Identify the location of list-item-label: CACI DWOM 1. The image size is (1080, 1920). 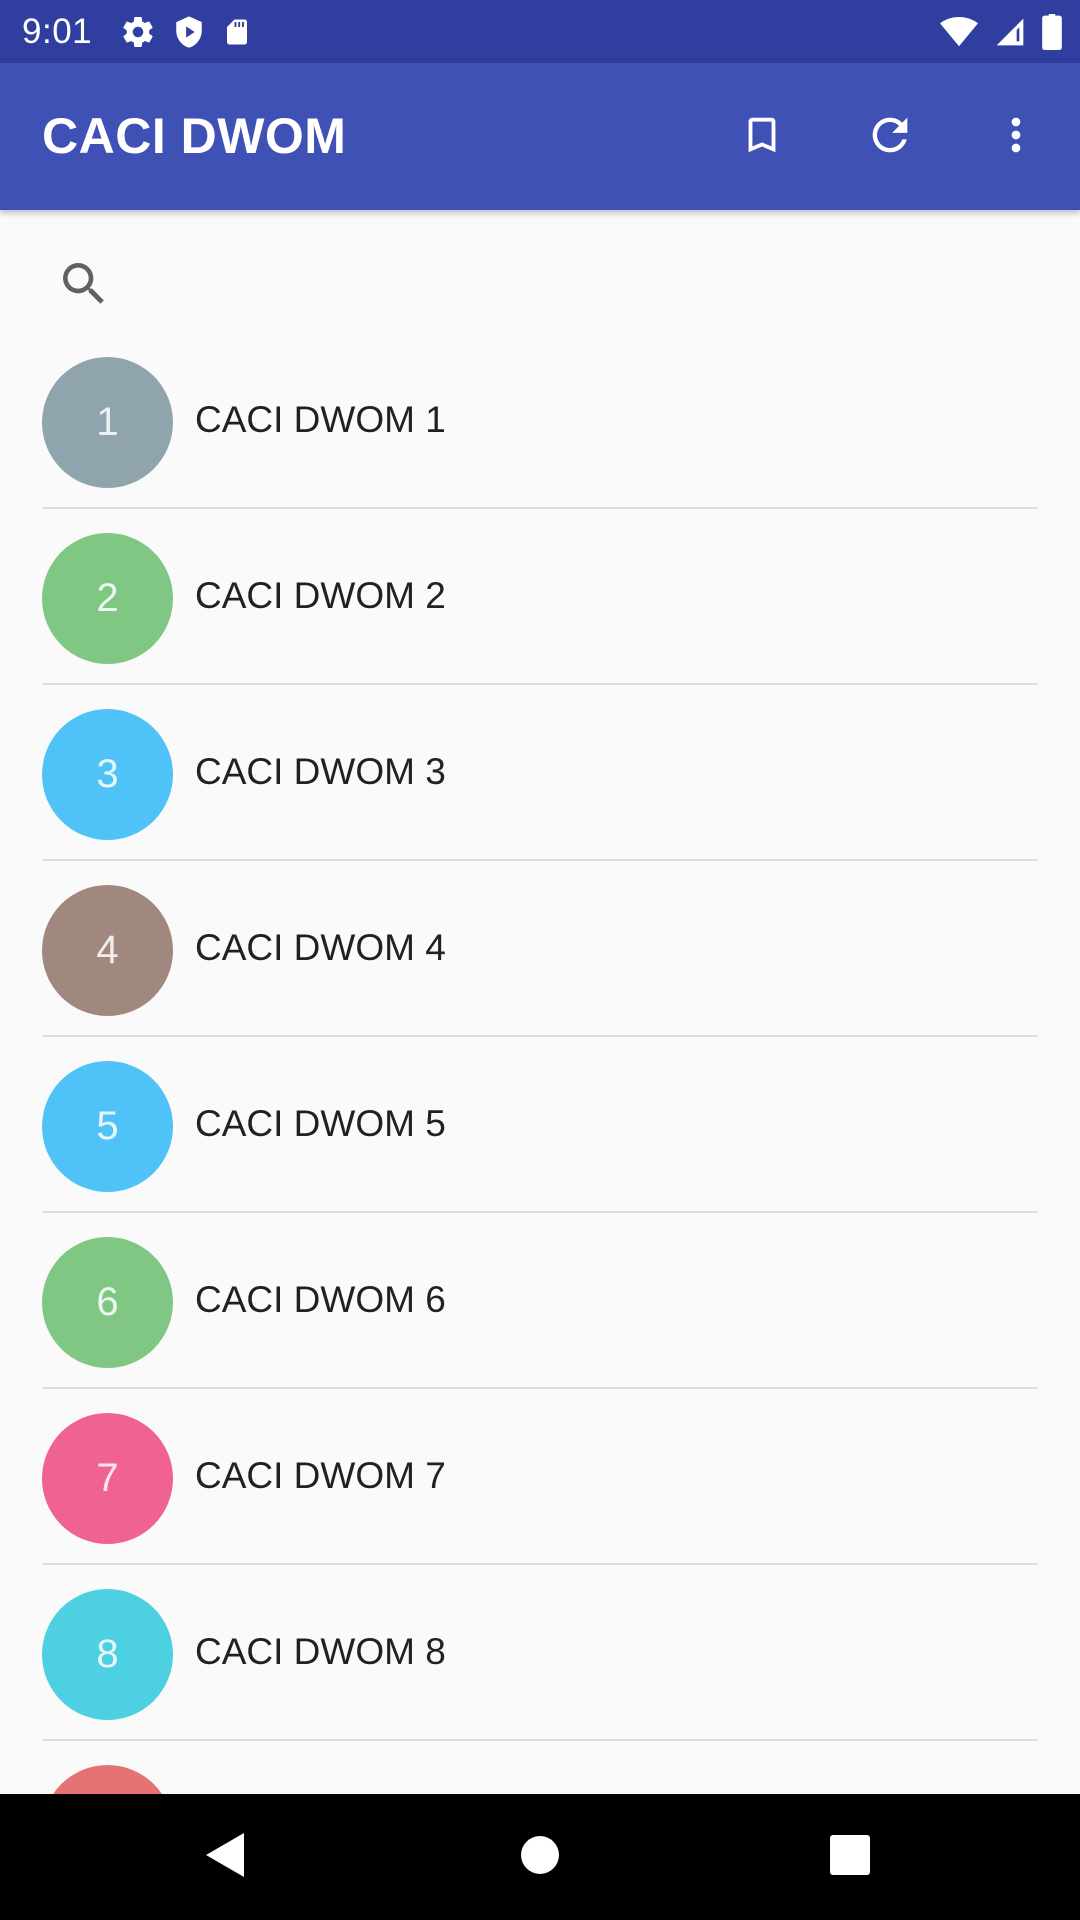
(320, 419).